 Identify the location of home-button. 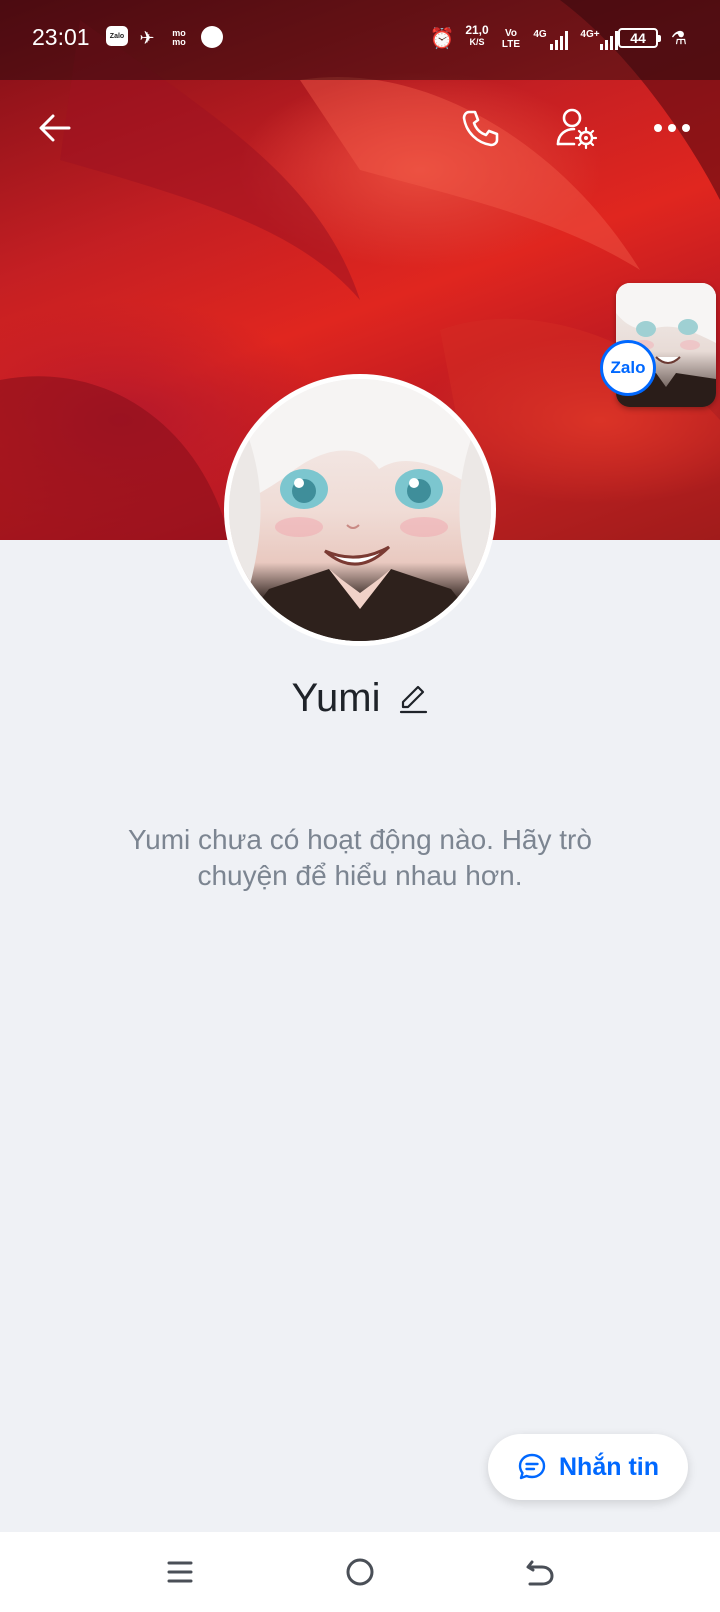
(360, 1572).